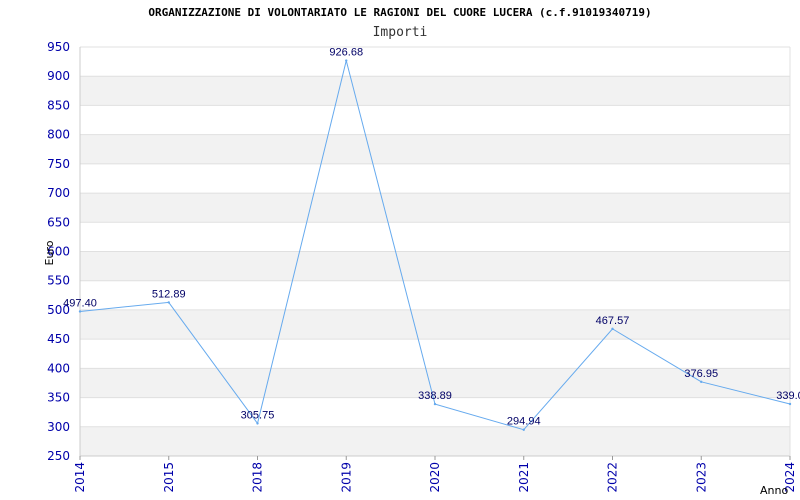  I want to click on x-tick-label: 2021, so click(524, 477).